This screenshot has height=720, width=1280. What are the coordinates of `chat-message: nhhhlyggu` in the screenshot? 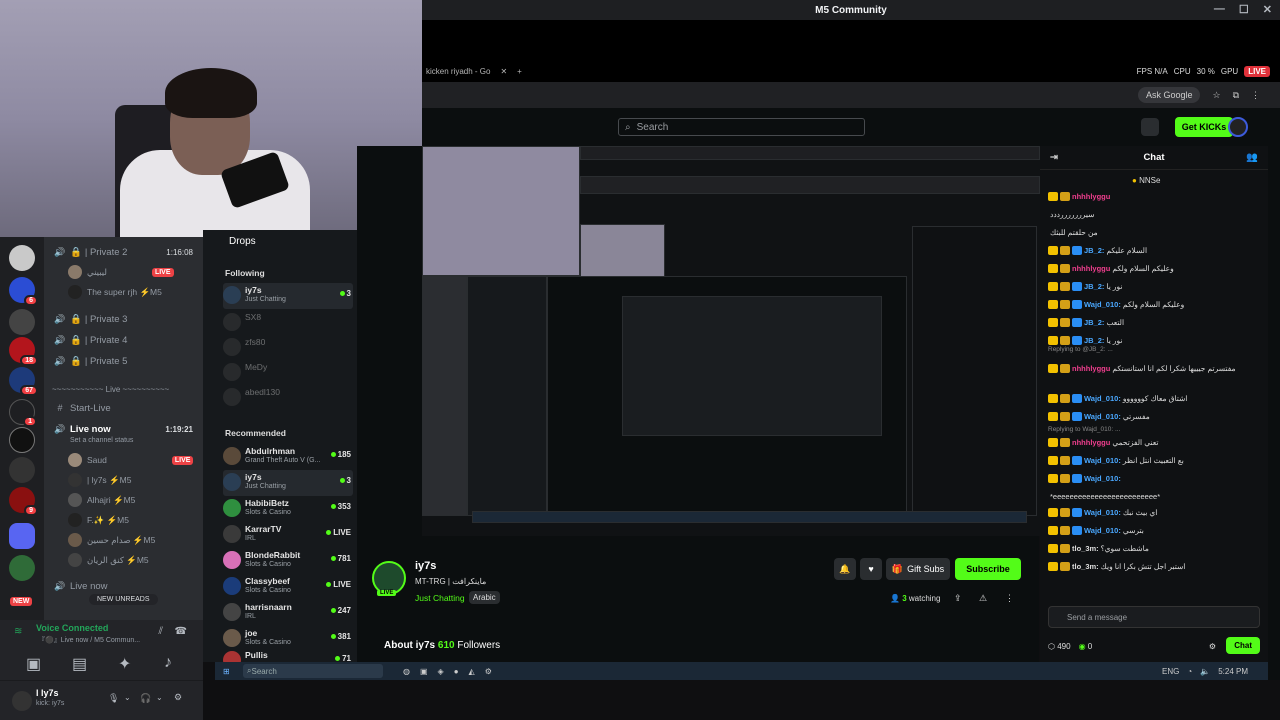 It's located at (1155, 196).